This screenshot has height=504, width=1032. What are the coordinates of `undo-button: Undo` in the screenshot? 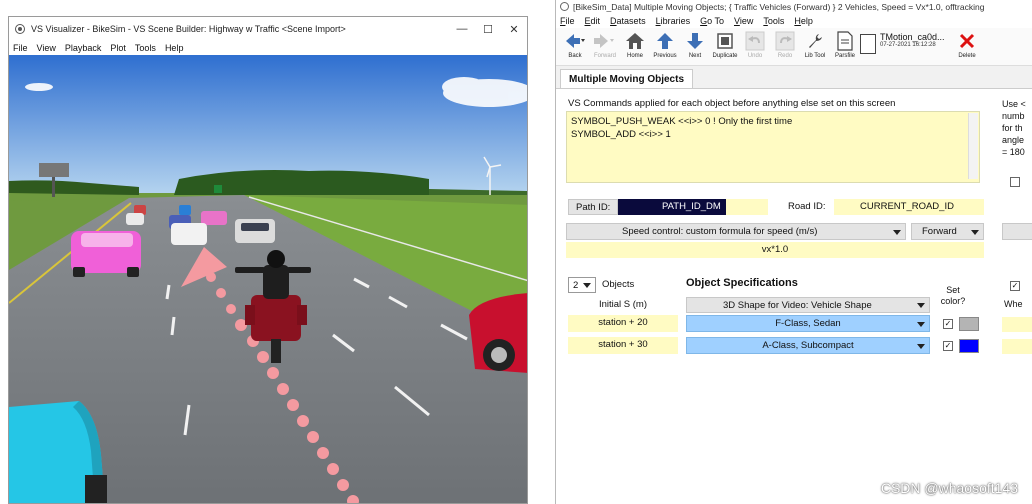 It's located at (755, 46).